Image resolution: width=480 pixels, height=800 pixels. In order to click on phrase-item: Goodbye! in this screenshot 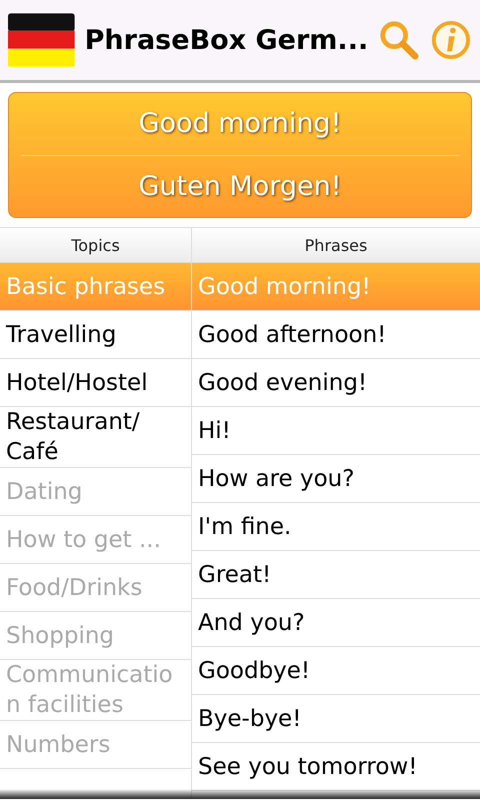, I will do `click(336, 671)`.